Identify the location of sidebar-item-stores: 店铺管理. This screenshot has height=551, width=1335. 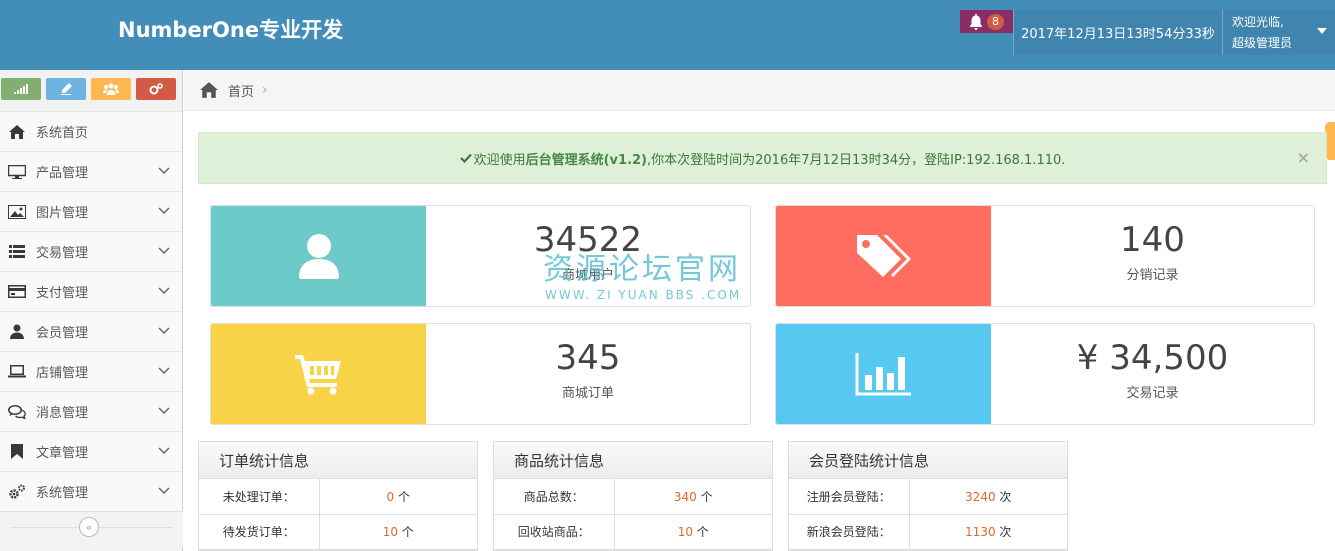
(91, 371).